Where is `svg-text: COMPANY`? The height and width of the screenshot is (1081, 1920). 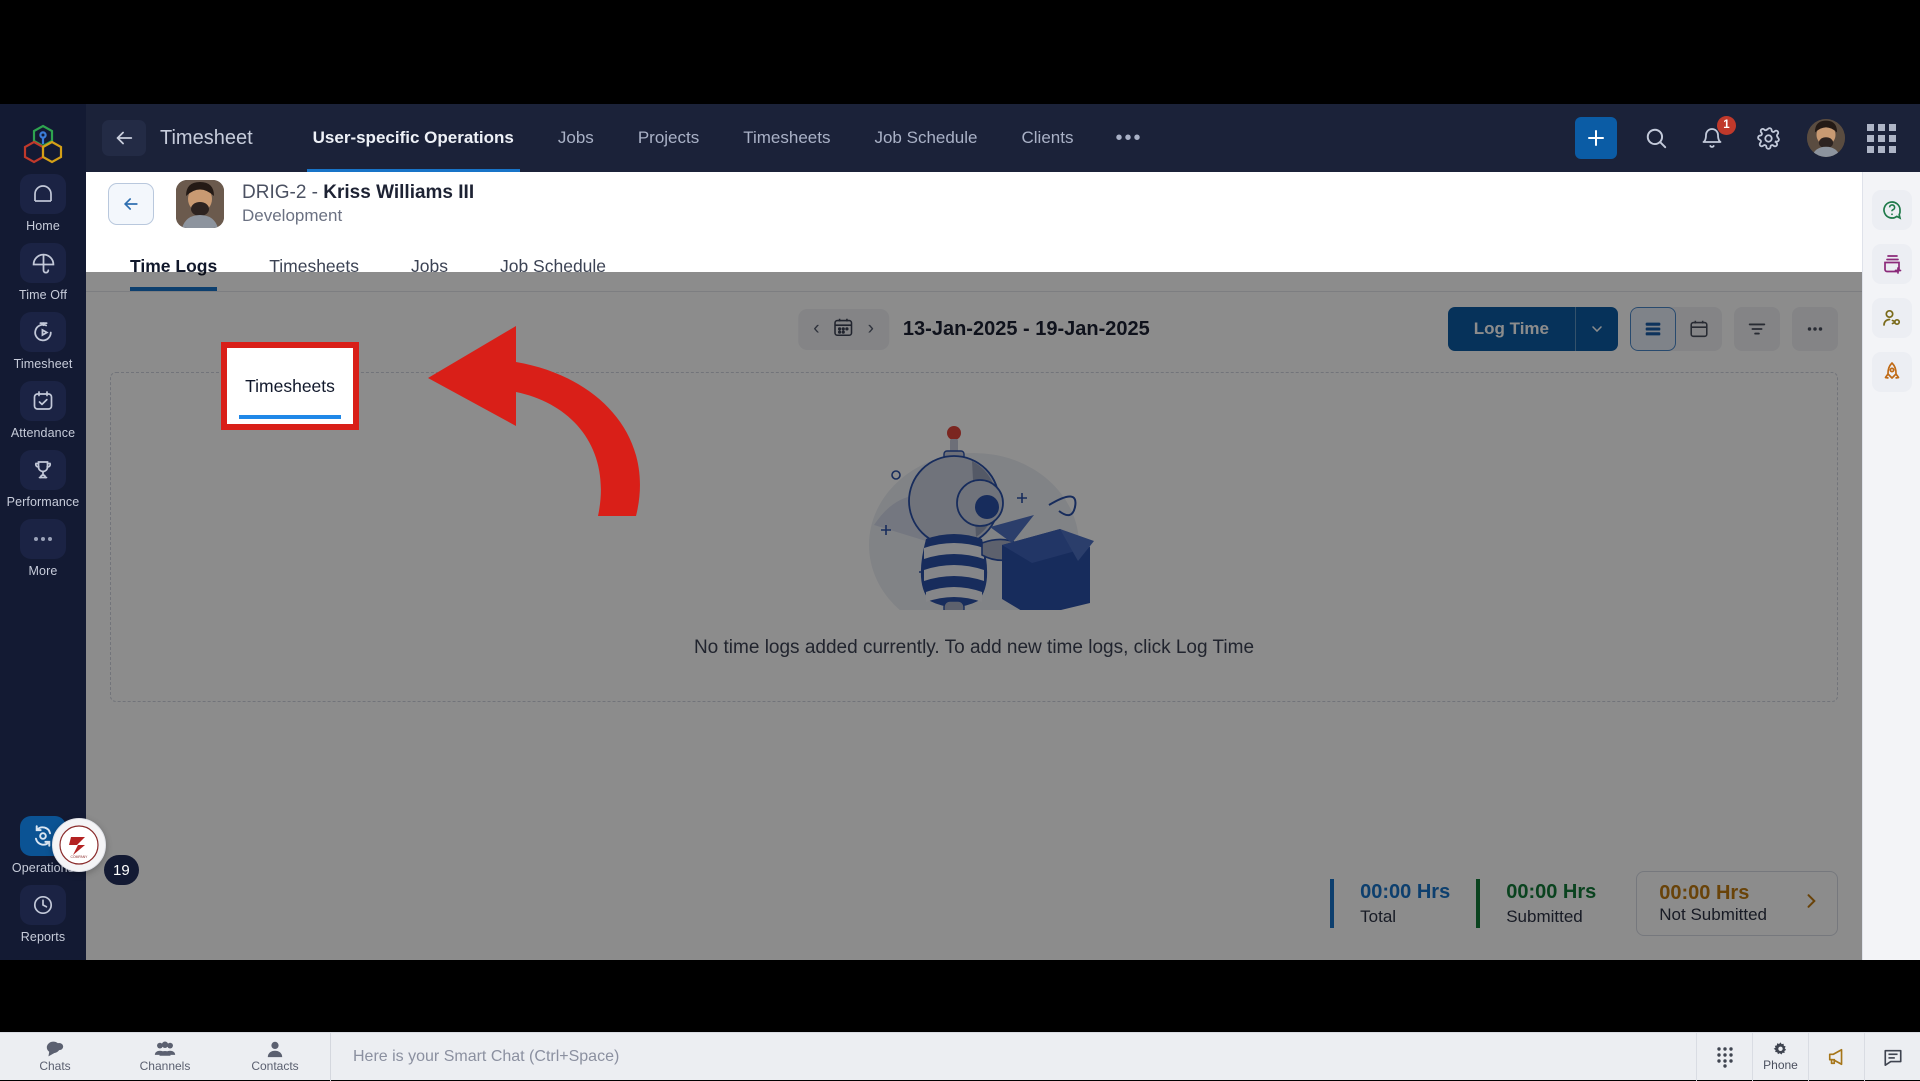 svg-text: COMPANY is located at coordinates (80, 857).